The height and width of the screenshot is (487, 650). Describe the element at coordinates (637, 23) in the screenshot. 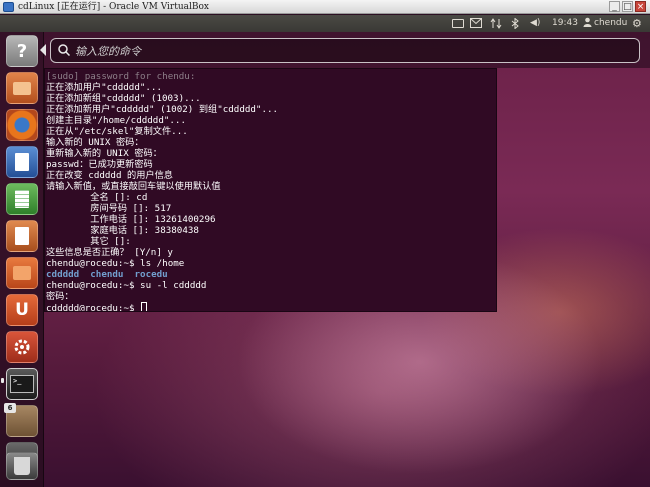

I see `gear-icon: ⚙` at that location.